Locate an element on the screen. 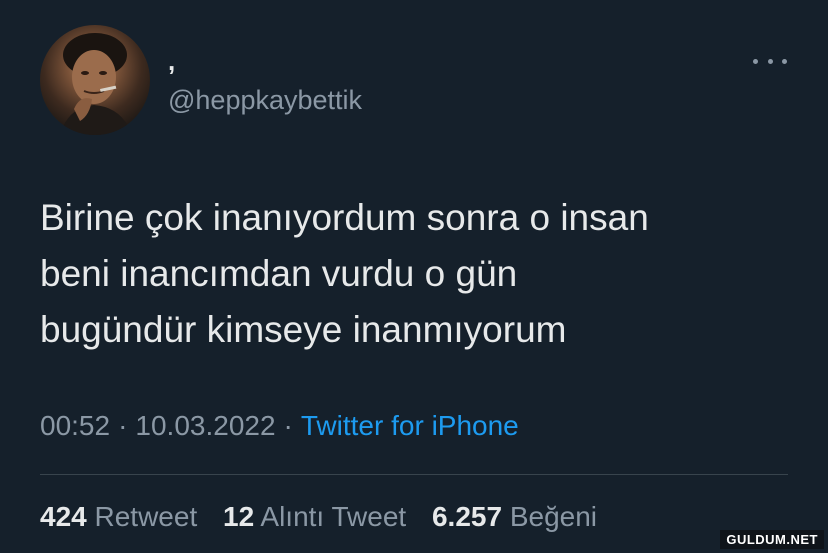 This screenshot has height=553, width=828. avatar is located at coordinates (95, 80).